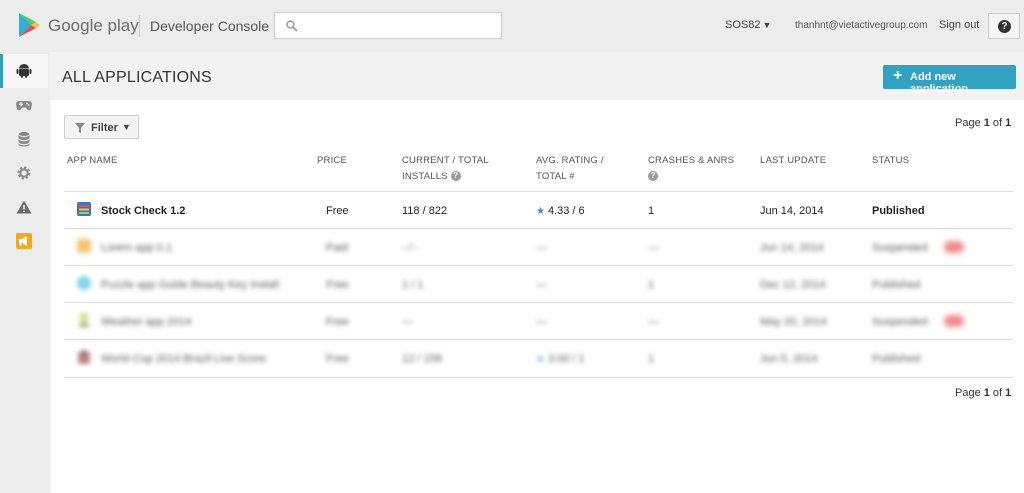 Image resolution: width=1024 pixels, height=493 pixels. What do you see at coordinates (337, 248) in the screenshot?
I see `app-price: Paid` at bounding box center [337, 248].